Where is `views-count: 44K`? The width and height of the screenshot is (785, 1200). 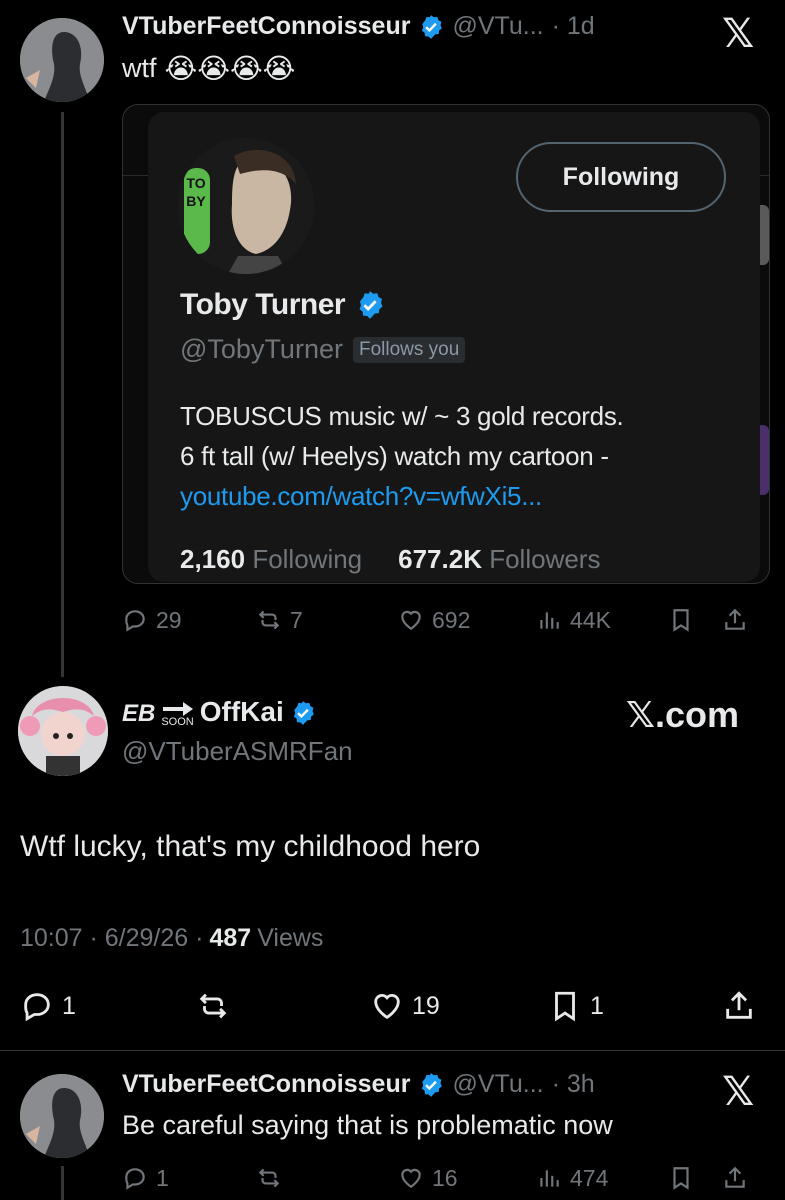
views-count: 44K is located at coordinates (590, 619).